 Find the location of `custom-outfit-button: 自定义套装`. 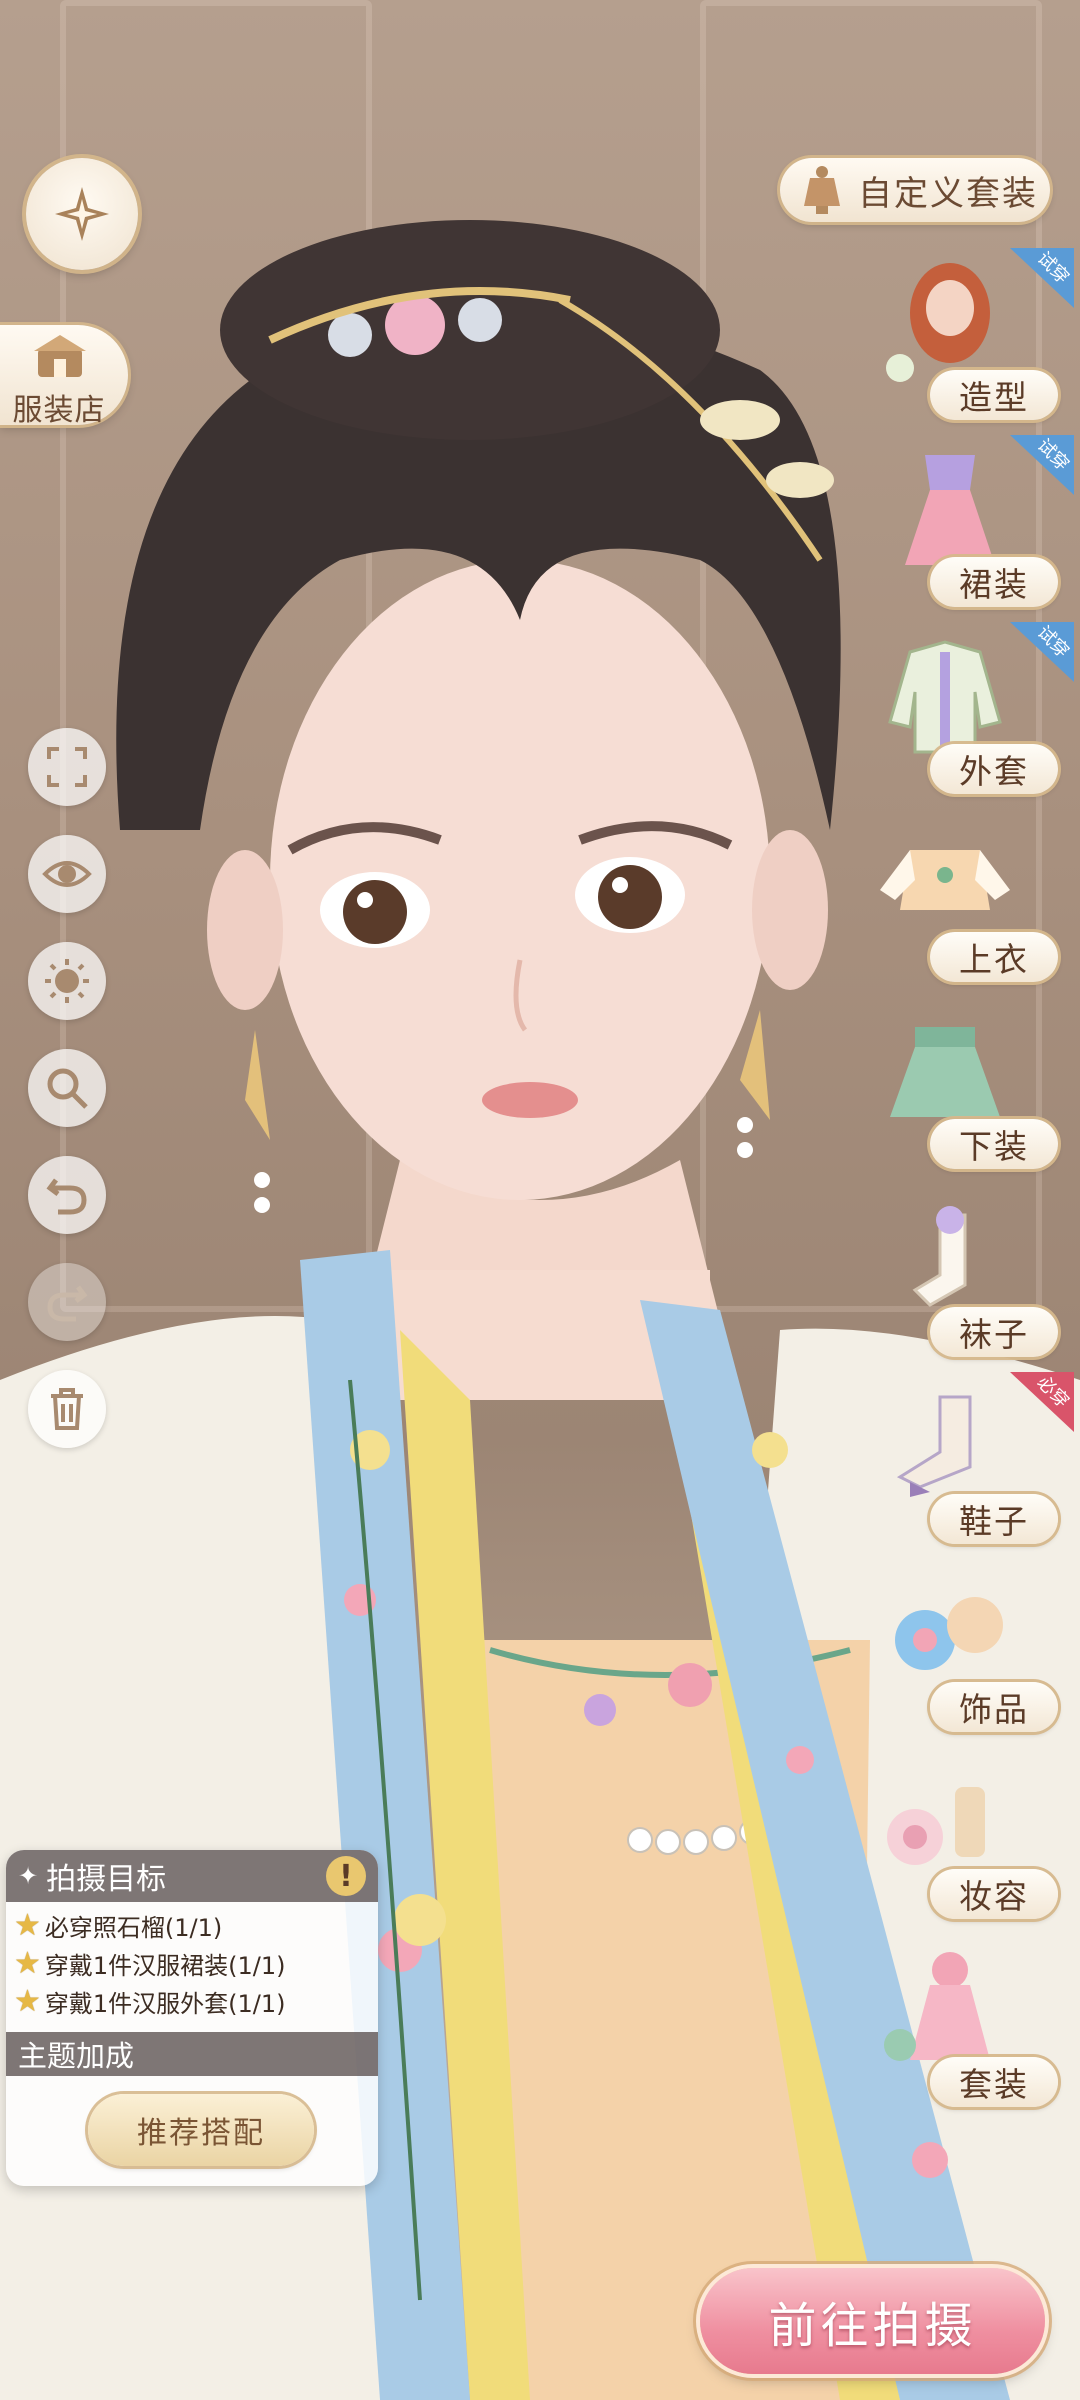

custom-outfit-button: 自定义套装 is located at coordinates (915, 190).